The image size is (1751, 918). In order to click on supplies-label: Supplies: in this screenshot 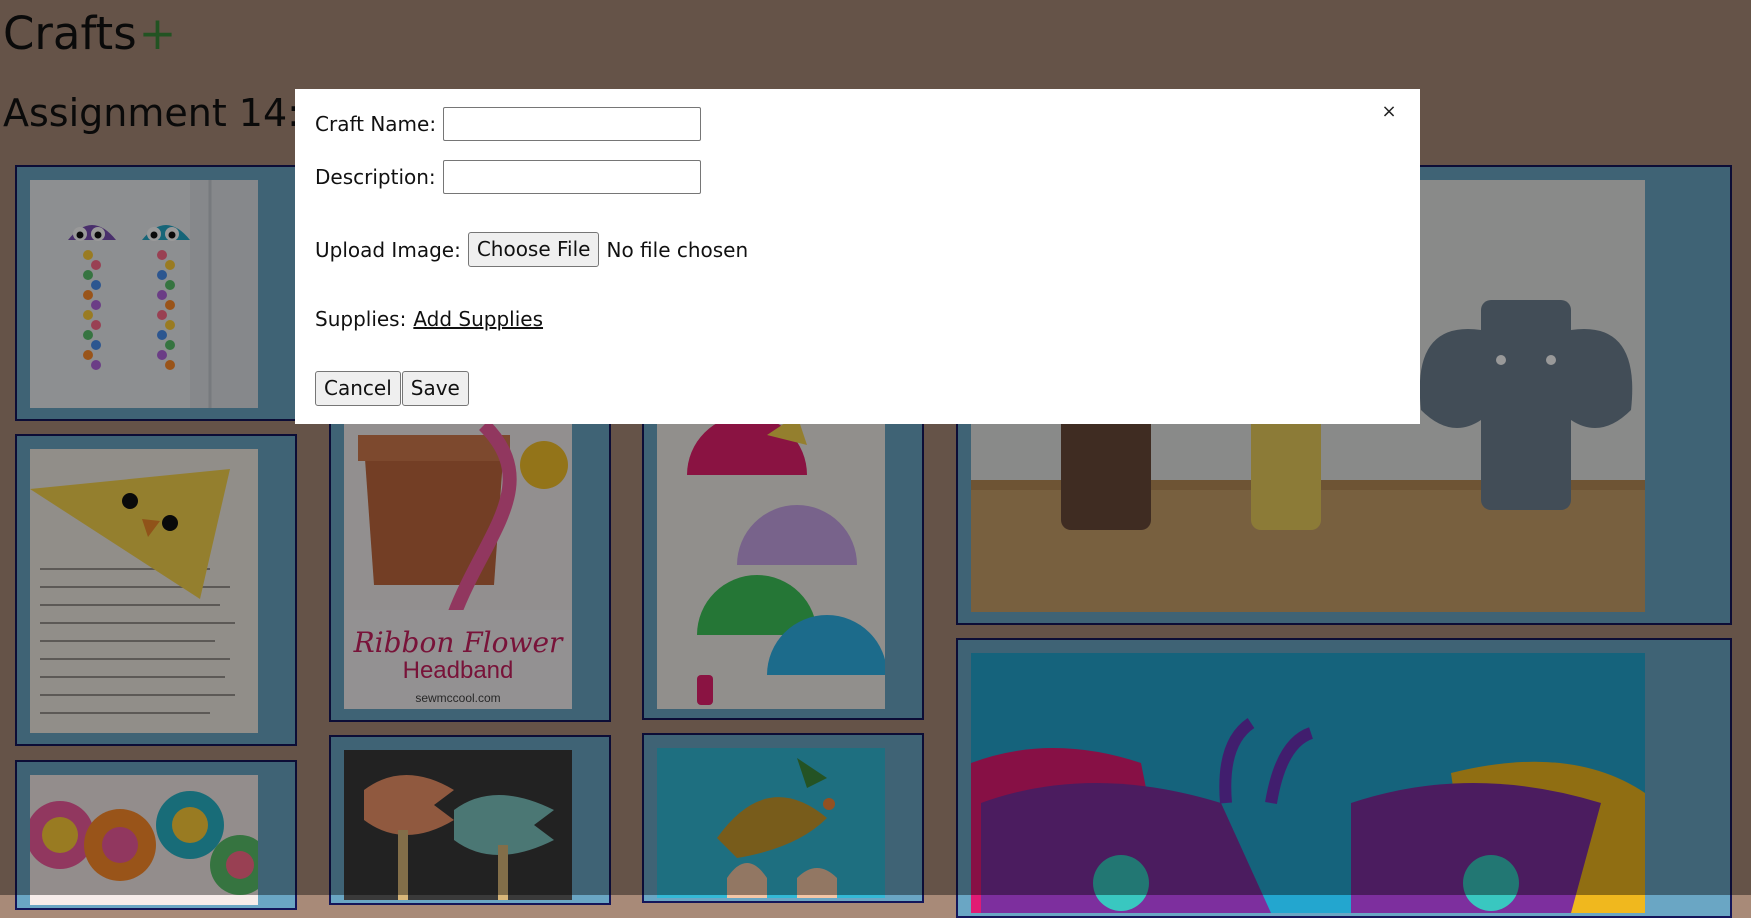, I will do `click(361, 319)`.